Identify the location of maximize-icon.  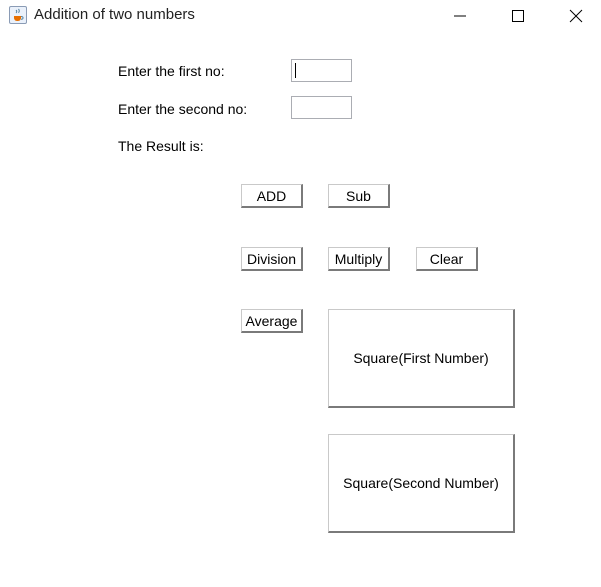
(518, 16).